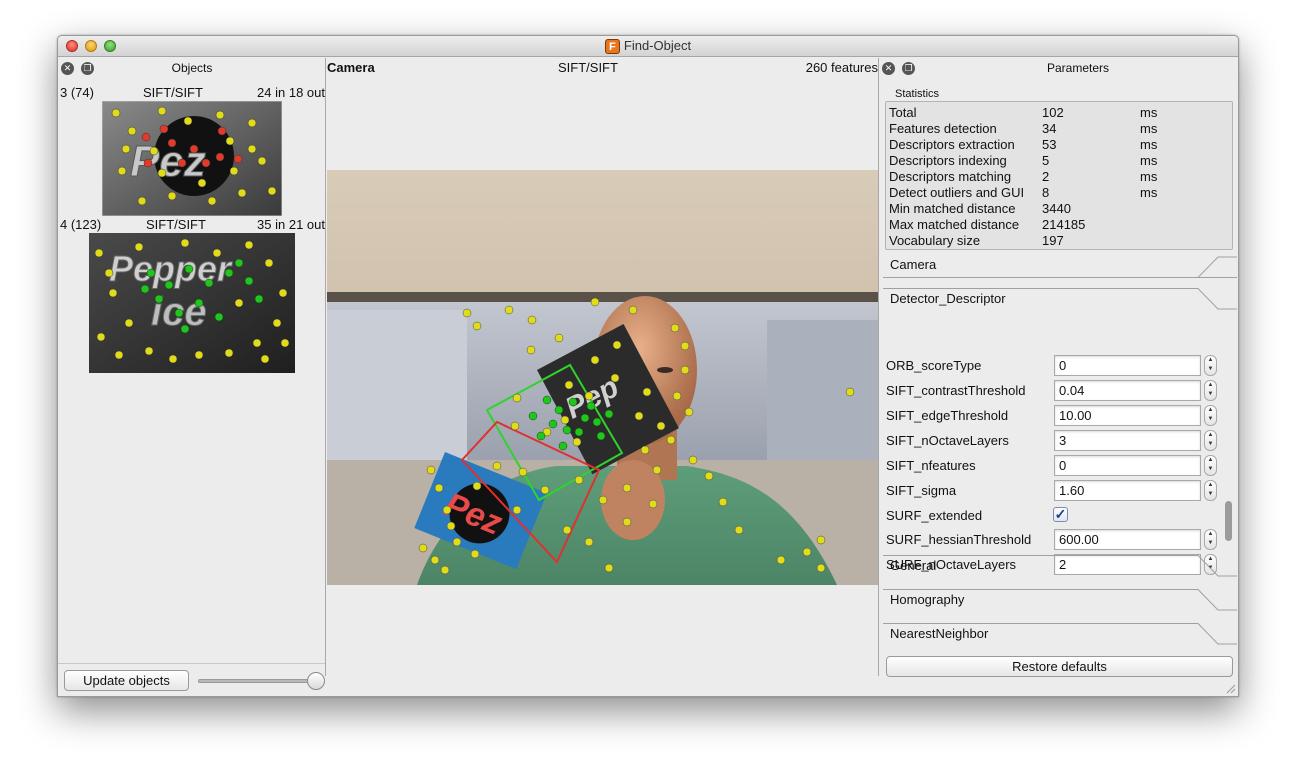 This screenshot has width=1295, height=776. I want to click on object-header: 4 (123) SIFT/SIFT 35 in 21 out, so click(192, 225).